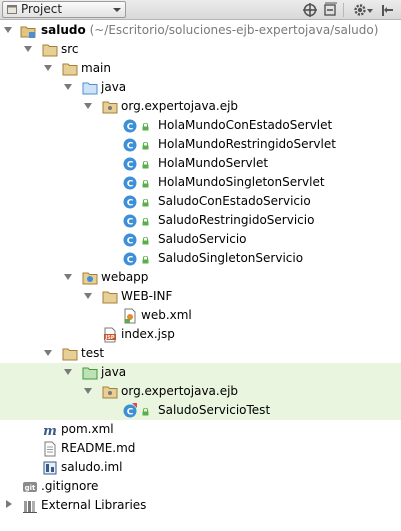  What do you see at coordinates (147, 296) in the screenshot?
I see `tree-label: WEB-INF` at bounding box center [147, 296].